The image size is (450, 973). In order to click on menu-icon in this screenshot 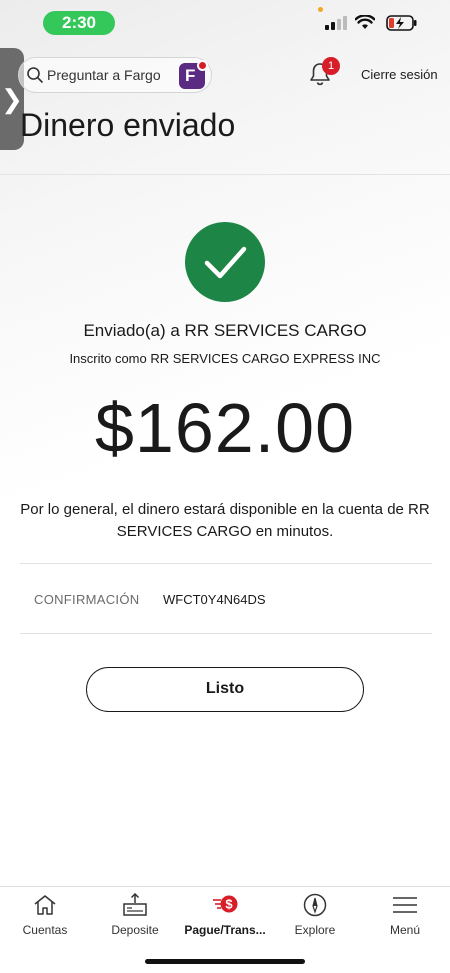, I will do `click(405, 905)`.